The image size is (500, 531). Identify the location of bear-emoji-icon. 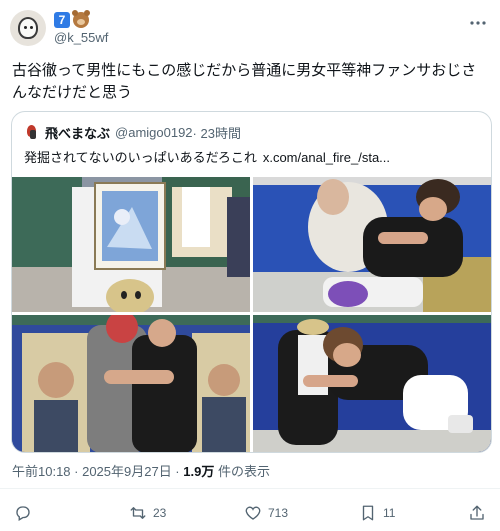
(81, 19).